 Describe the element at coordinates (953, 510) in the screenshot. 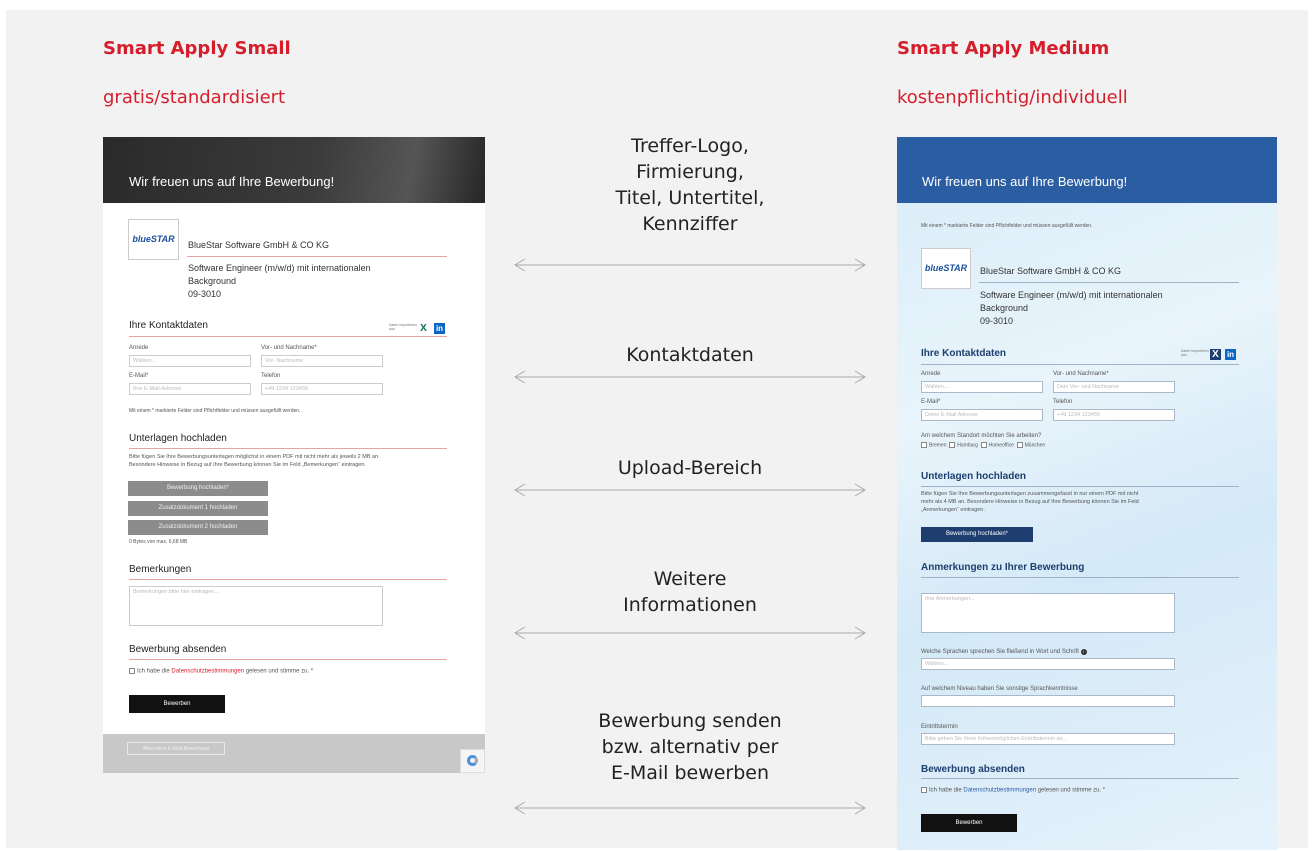

I see `upload-text-3: „Anmerkungen“ eintragen.` at that location.